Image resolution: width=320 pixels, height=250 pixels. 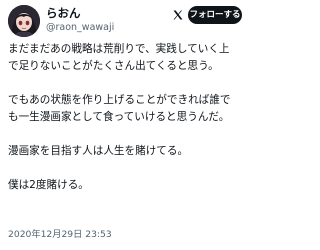 I want to click on x-logo-icon, so click(x=178, y=15).